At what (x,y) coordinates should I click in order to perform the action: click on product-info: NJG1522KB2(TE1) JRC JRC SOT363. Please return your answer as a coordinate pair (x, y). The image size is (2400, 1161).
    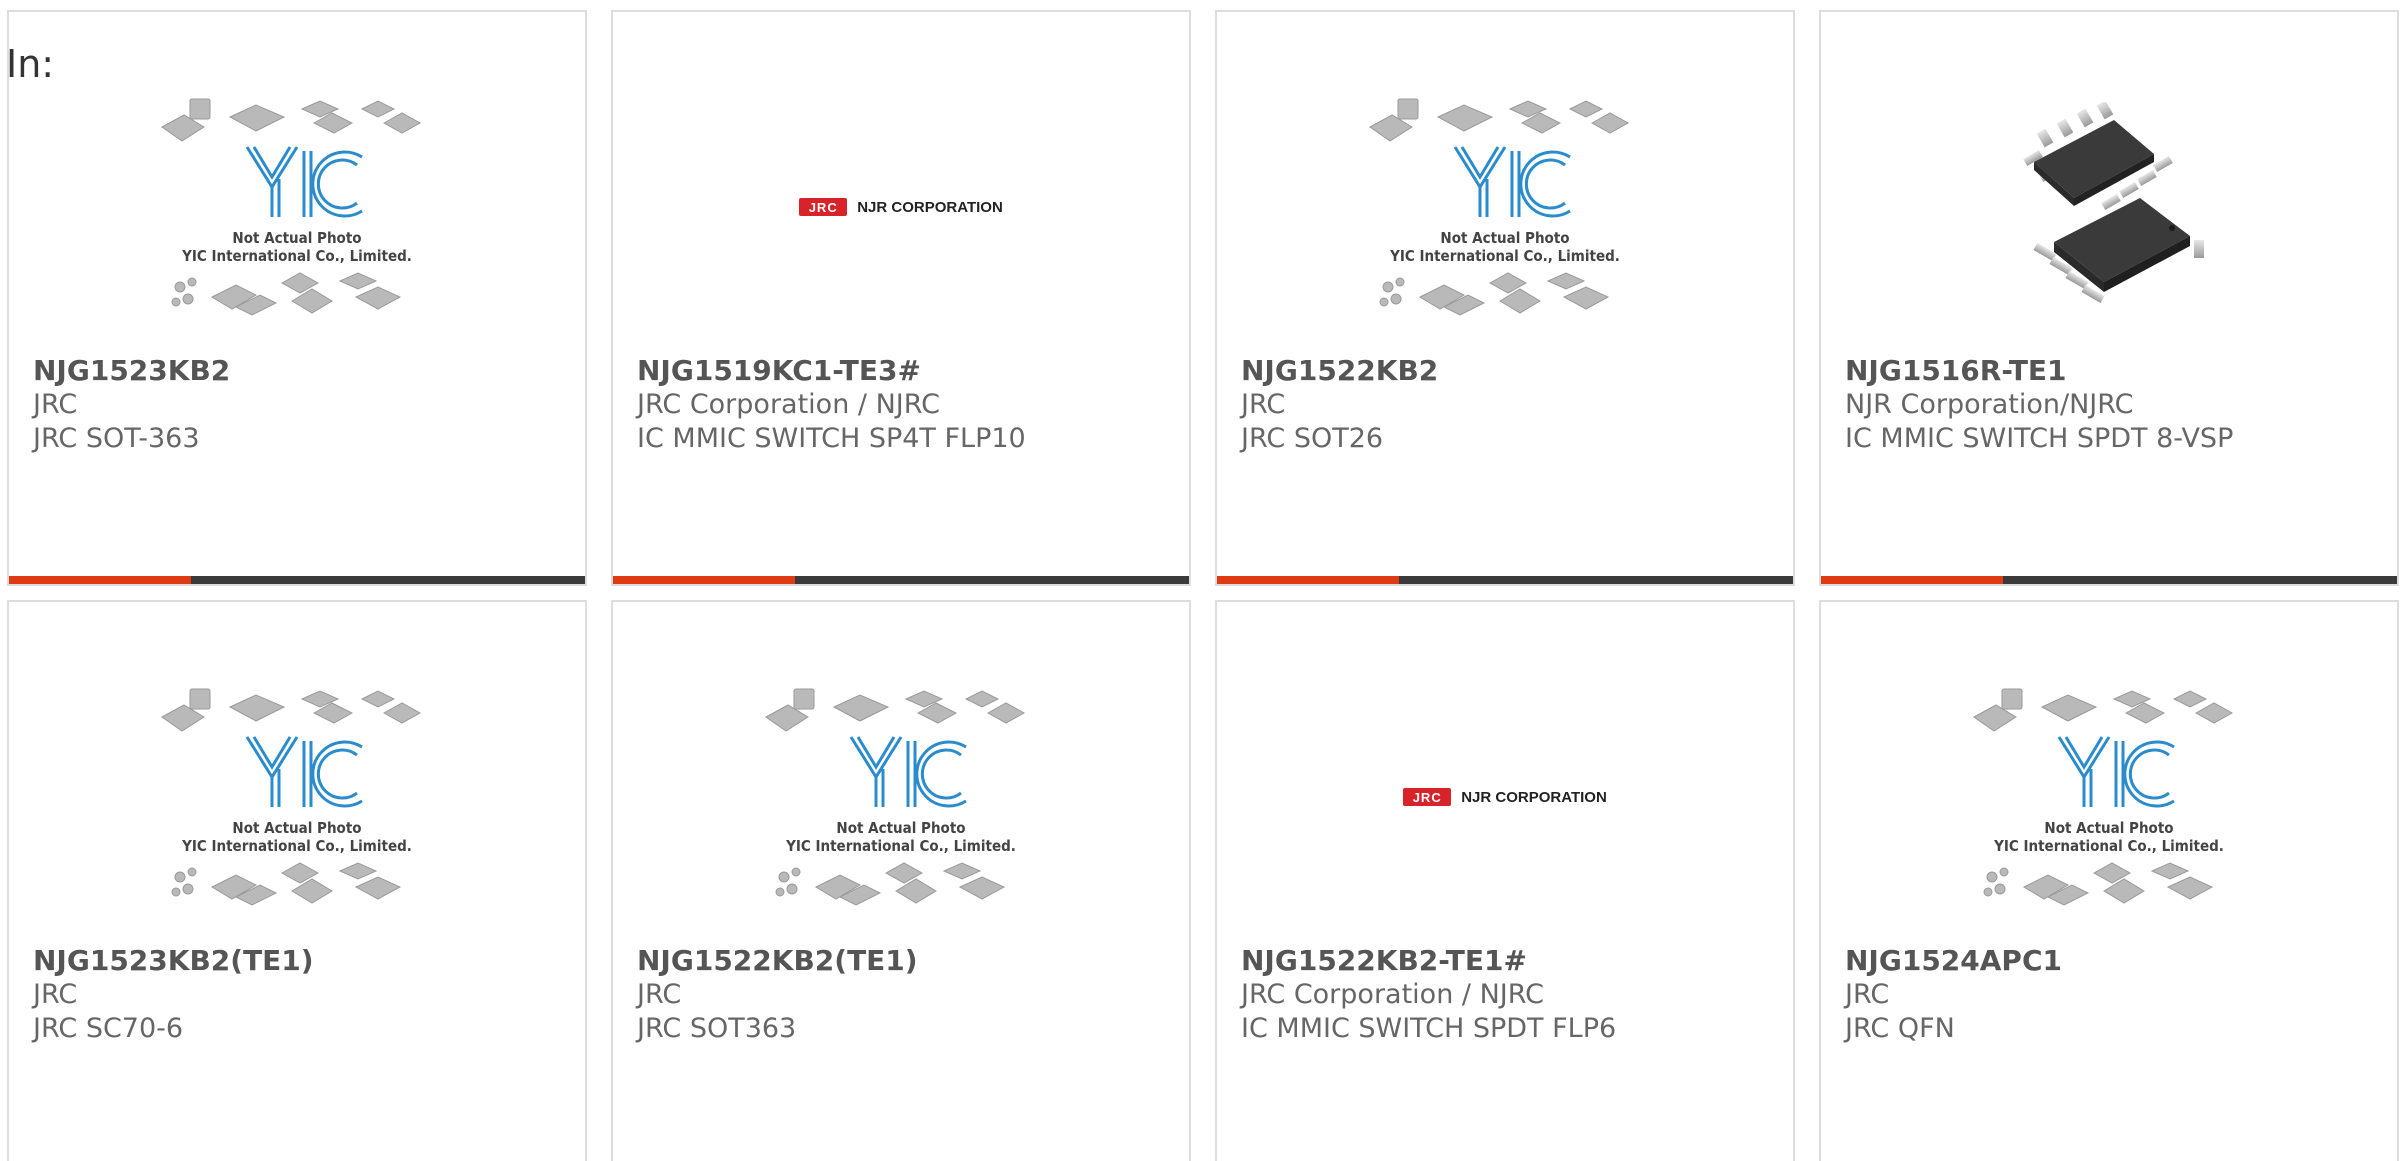
    Looking at the image, I should click on (908, 995).